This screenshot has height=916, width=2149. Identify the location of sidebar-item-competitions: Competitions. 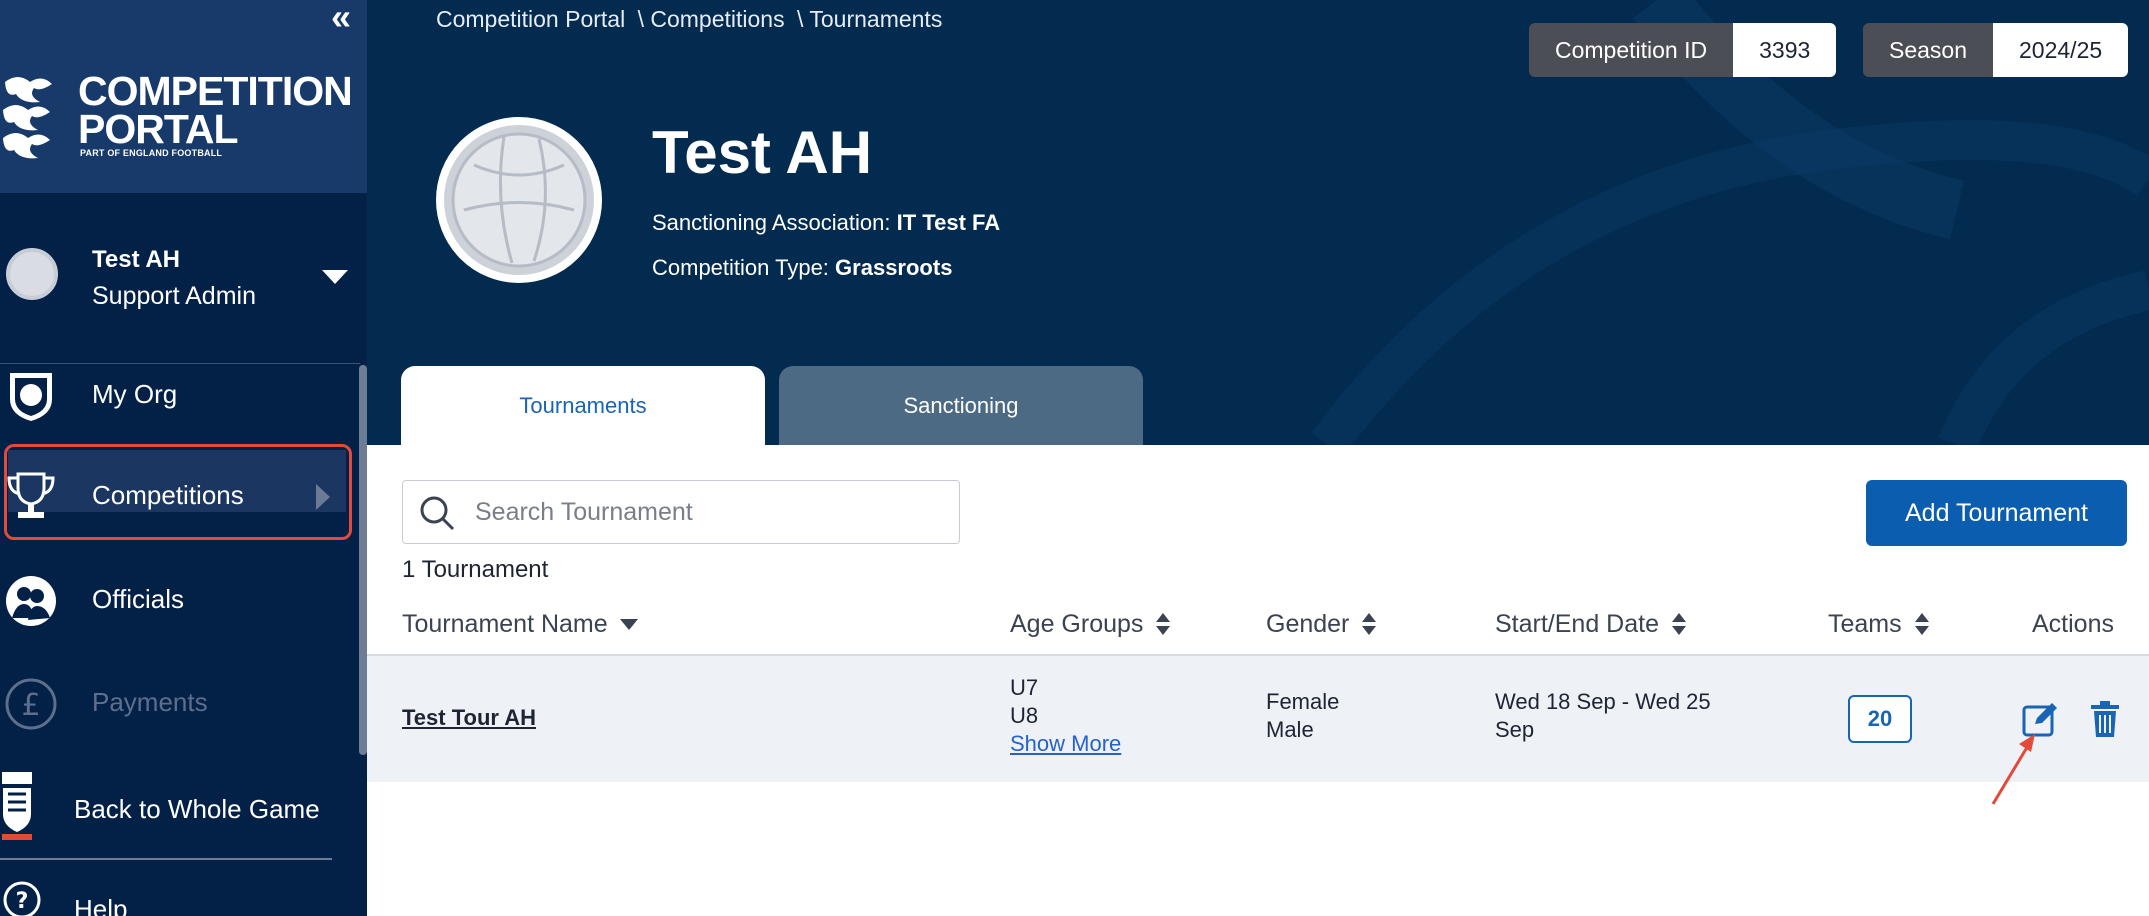
(176, 492).